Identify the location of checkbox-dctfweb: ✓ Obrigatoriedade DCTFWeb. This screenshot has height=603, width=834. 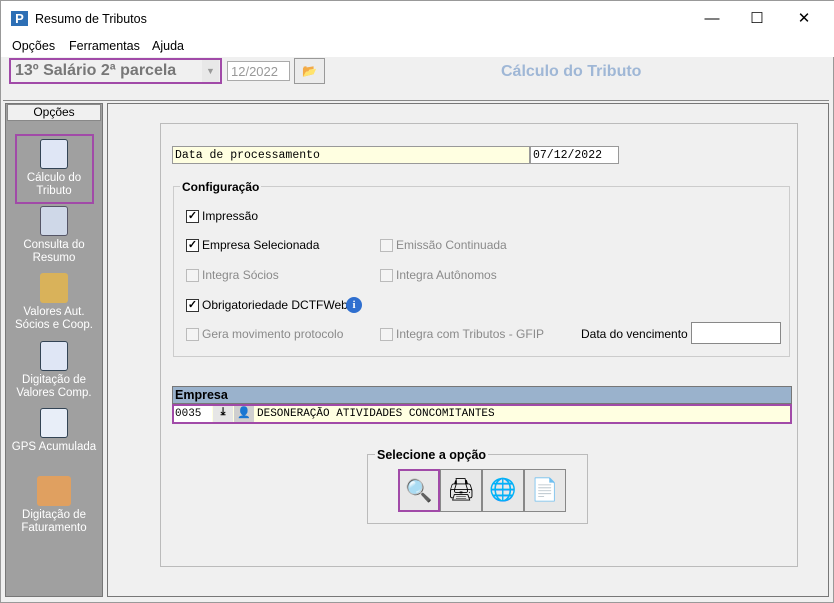
(267, 305).